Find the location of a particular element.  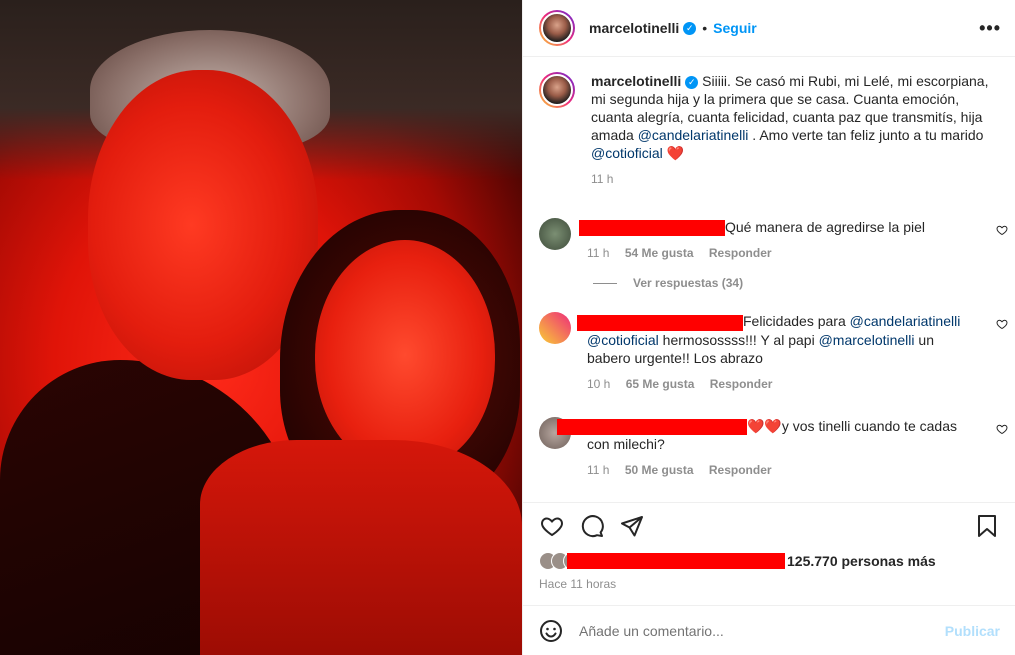

replies-line is located at coordinates (605, 283).